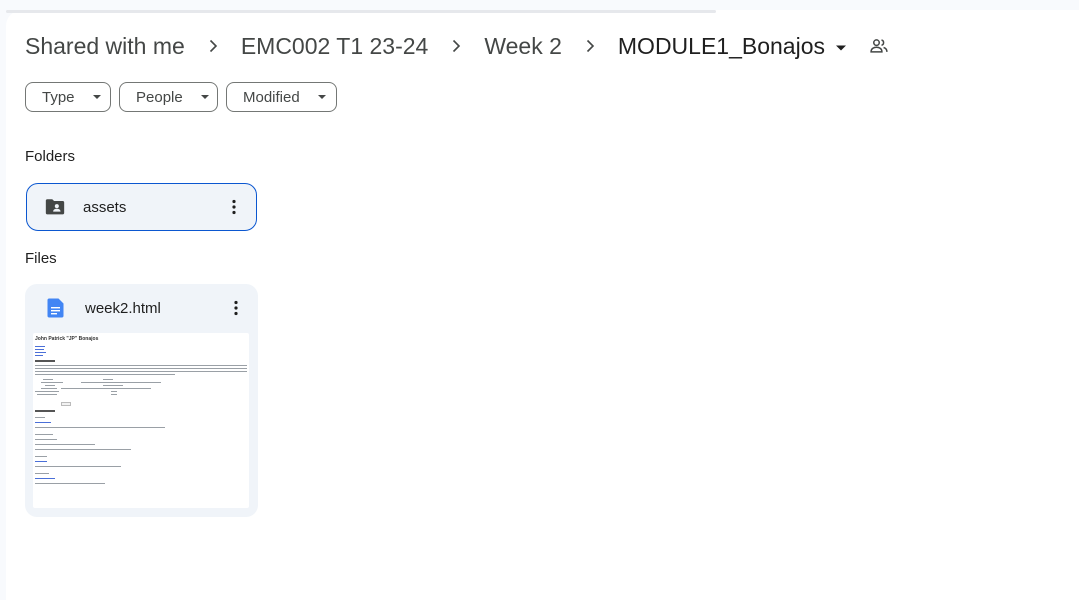 This screenshot has height=600, width=1079. I want to click on type-filter-chip: Type, so click(68, 97).